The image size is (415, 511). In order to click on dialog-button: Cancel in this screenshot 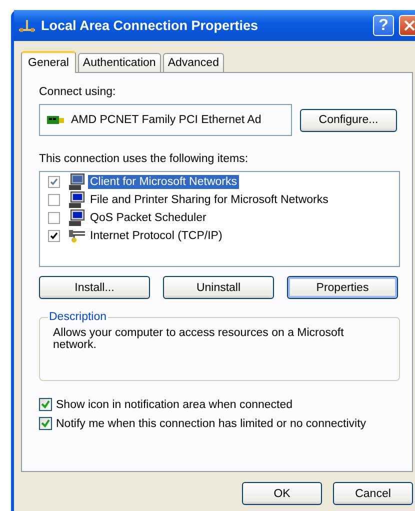, I will do `click(373, 493)`.